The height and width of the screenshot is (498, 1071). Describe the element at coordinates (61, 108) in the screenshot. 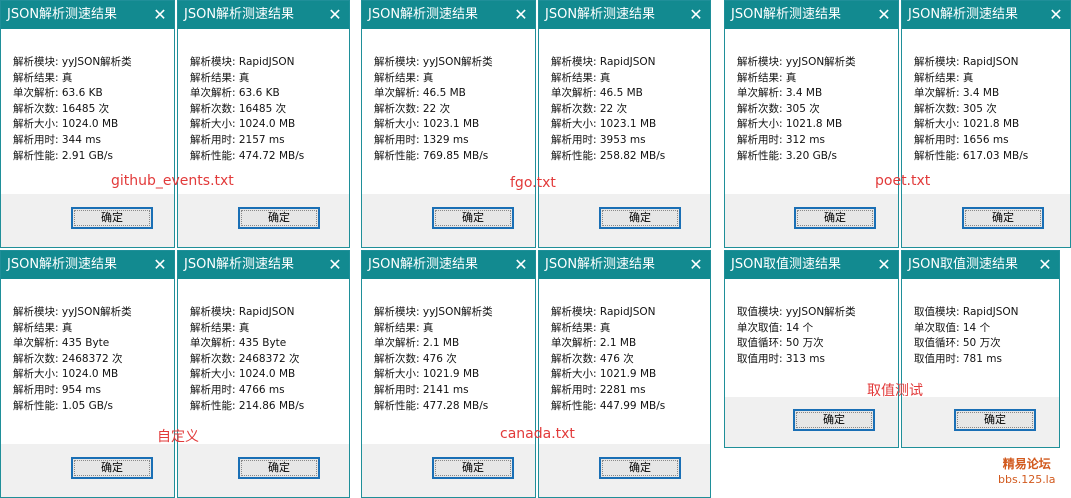

I see `line-count: 解析次数: 16485 次` at that location.